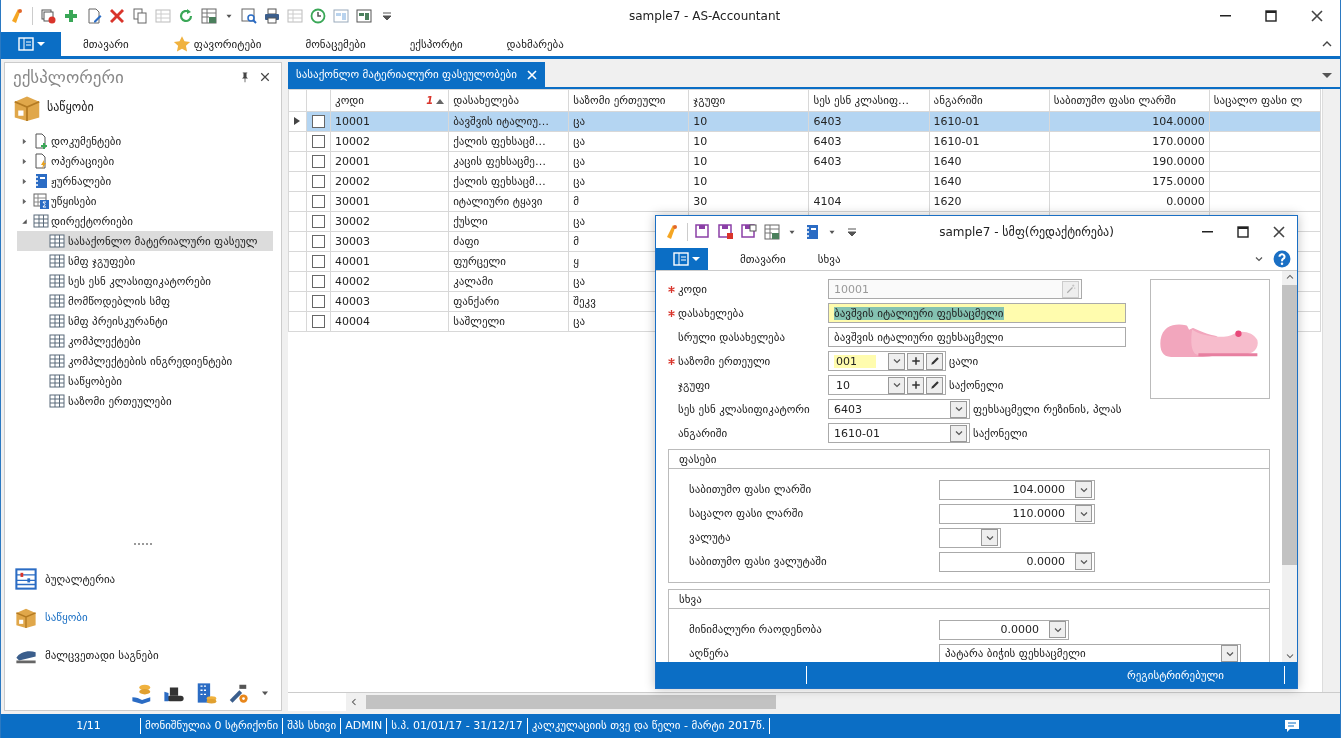 The width and height of the screenshot is (1341, 738). Describe the element at coordinates (142, 693) in the screenshot. I see `coins-icon` at that location.